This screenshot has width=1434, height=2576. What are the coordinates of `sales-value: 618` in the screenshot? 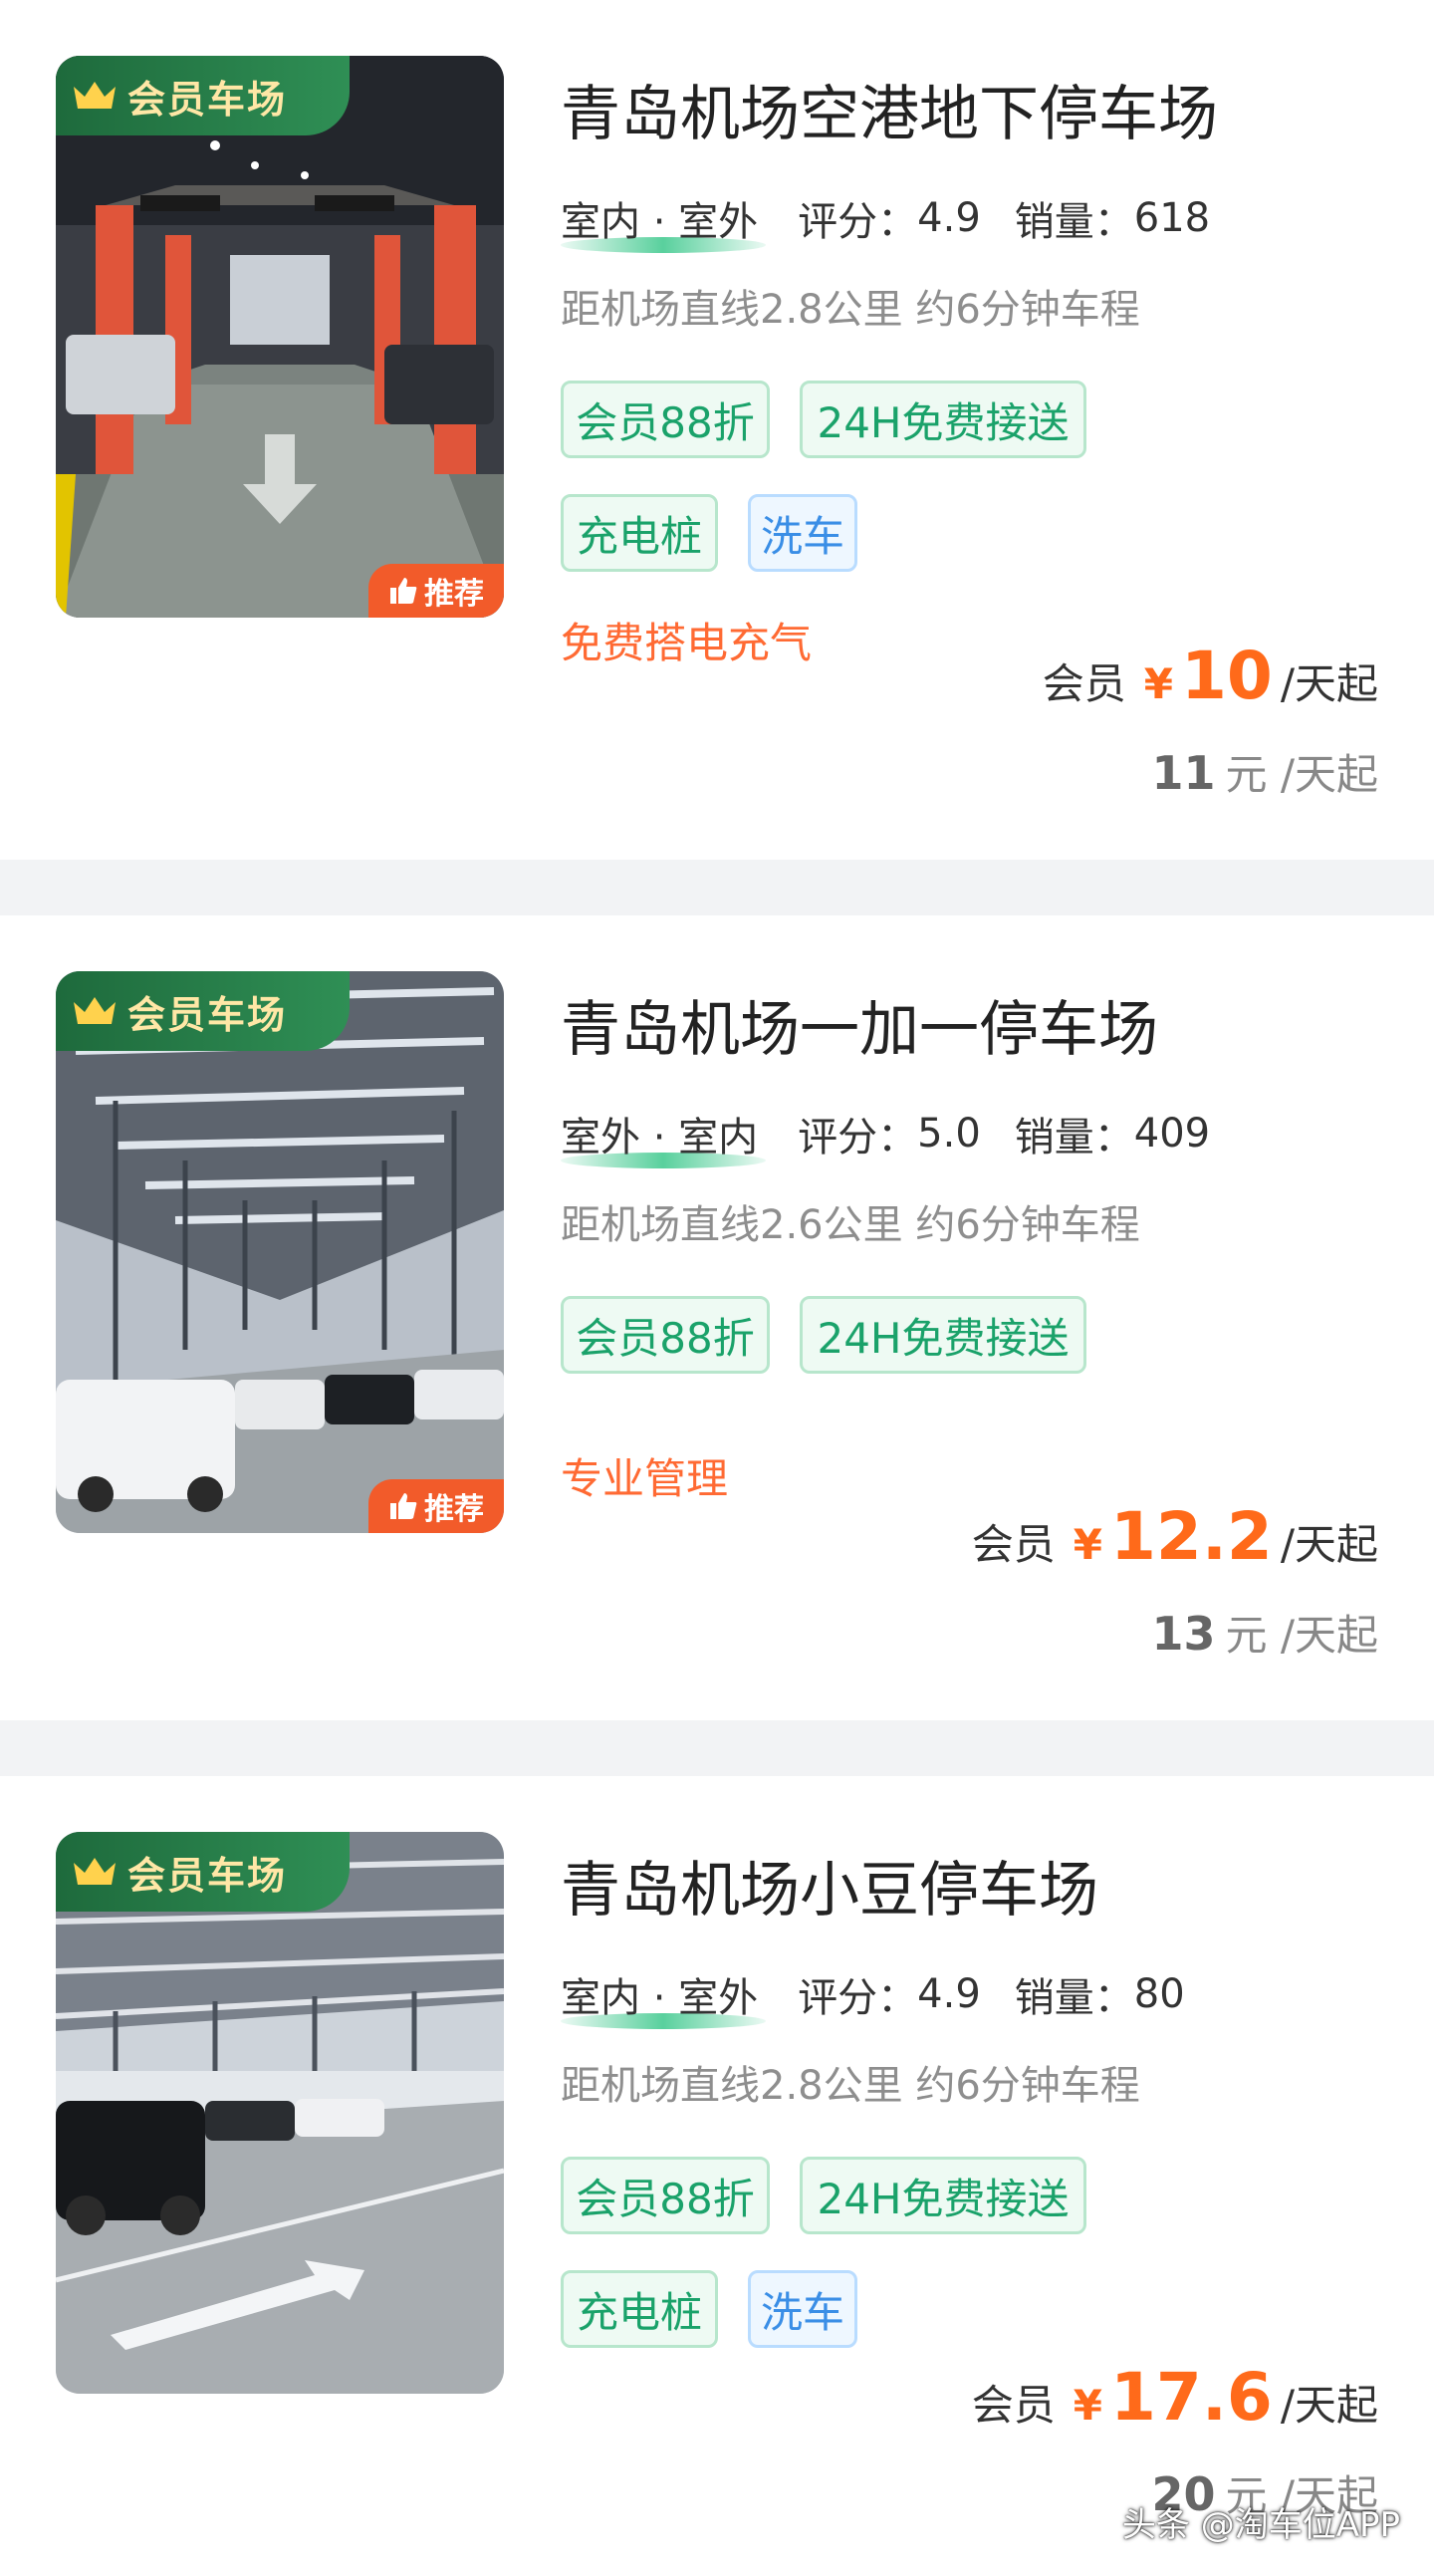 It's located at (1172, 218).